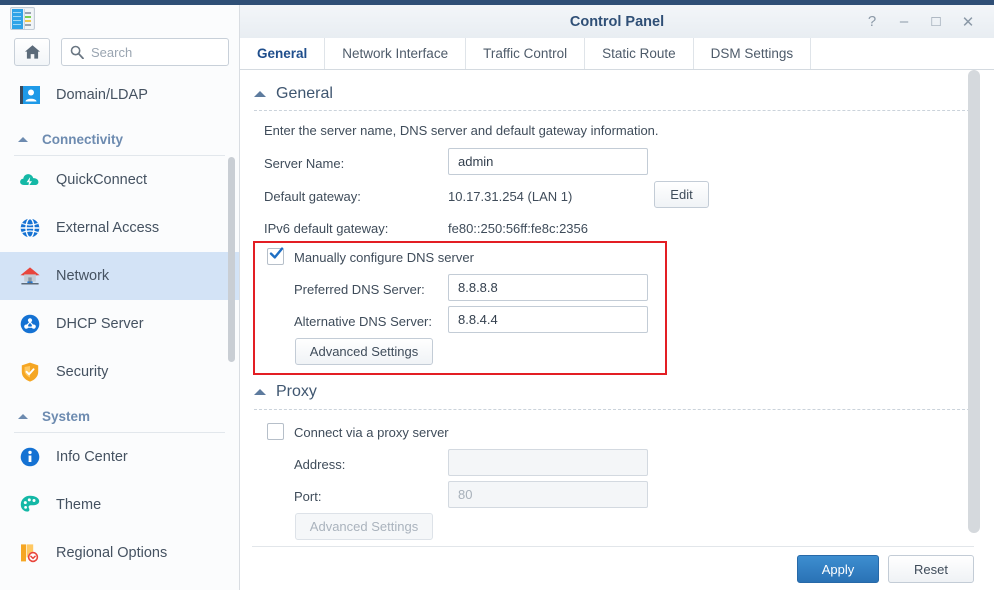  I want to click on connect-via-proxy-label: Connect via a proxy server, so click(371, 432).